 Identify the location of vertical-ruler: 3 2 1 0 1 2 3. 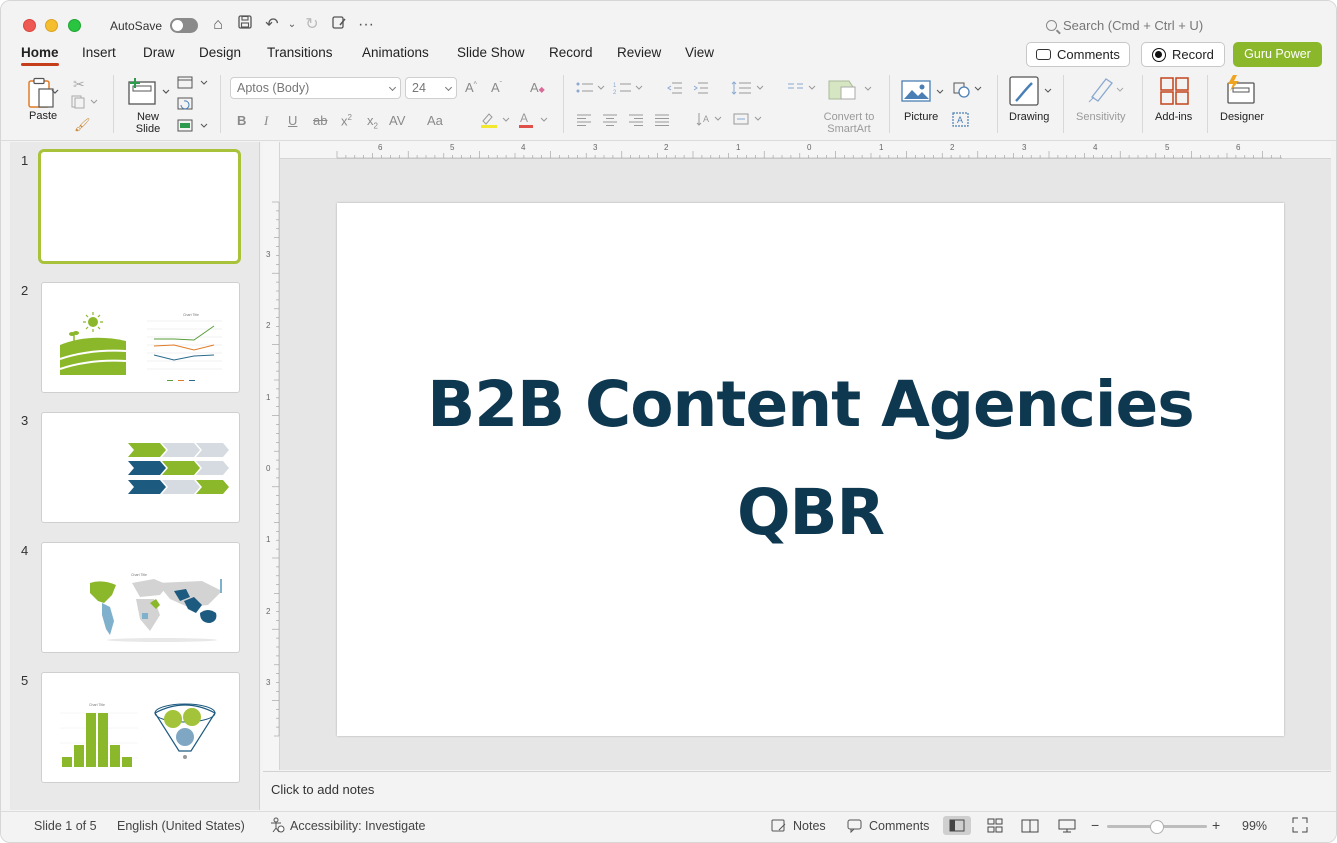
(271, 456).